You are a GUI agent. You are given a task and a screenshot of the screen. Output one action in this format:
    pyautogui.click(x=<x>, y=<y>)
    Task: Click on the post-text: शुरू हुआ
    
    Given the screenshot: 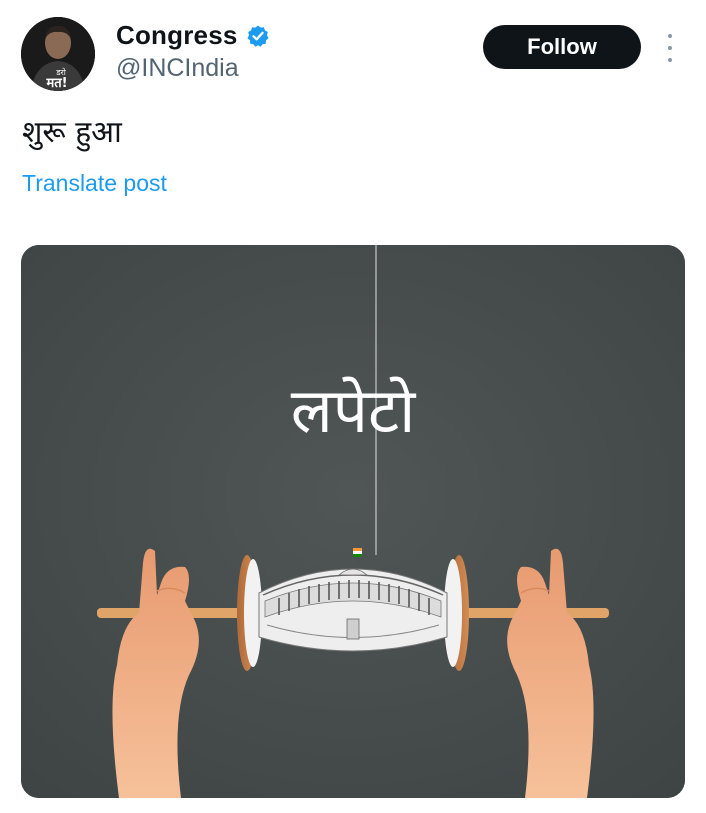 What is the action you would take?
    pyautogui.click(x=72, y=132)
    